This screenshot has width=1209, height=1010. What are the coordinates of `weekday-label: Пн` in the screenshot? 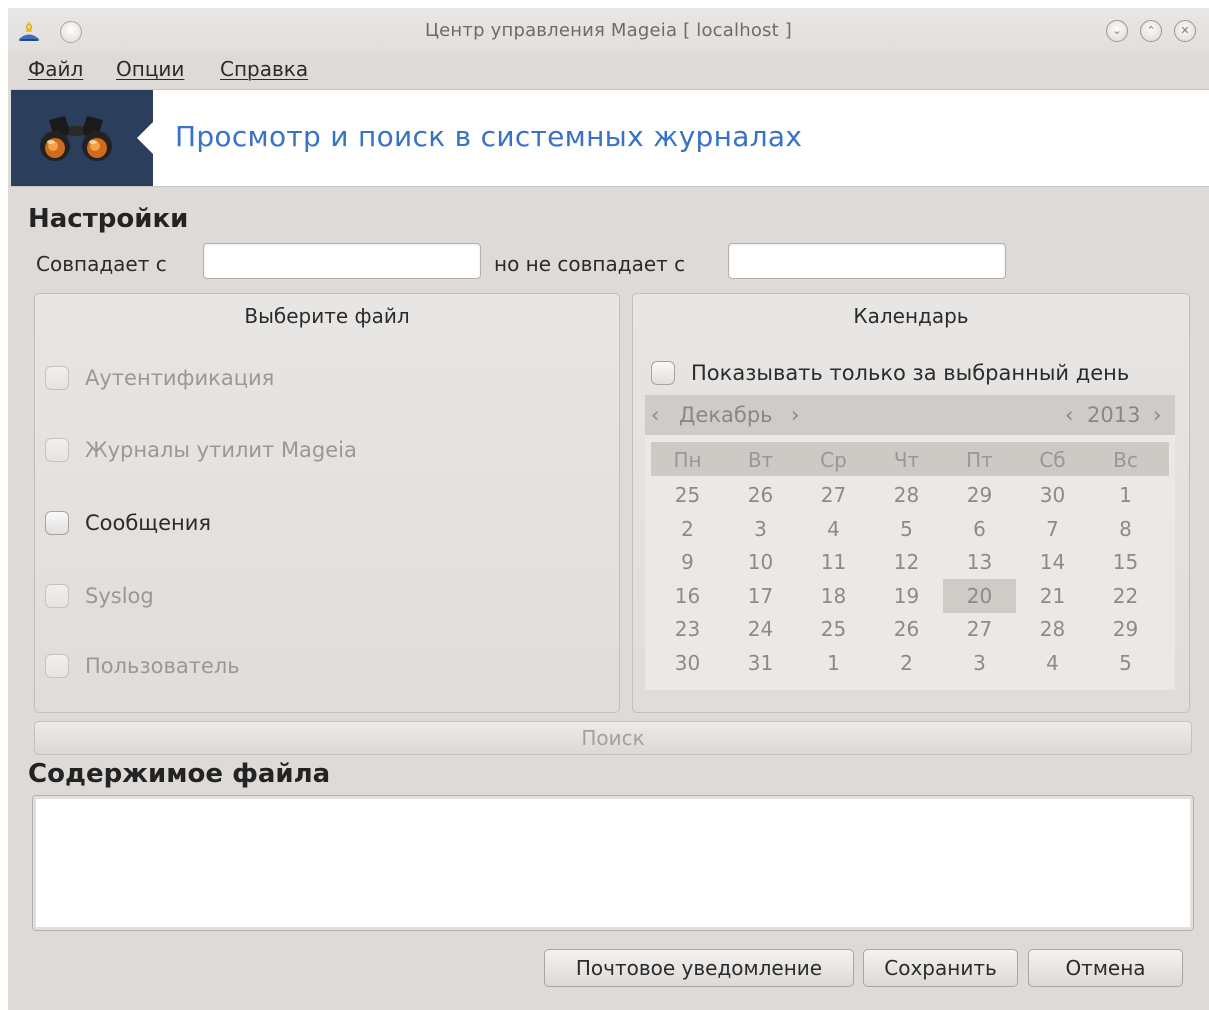 It's located at (687, 460).